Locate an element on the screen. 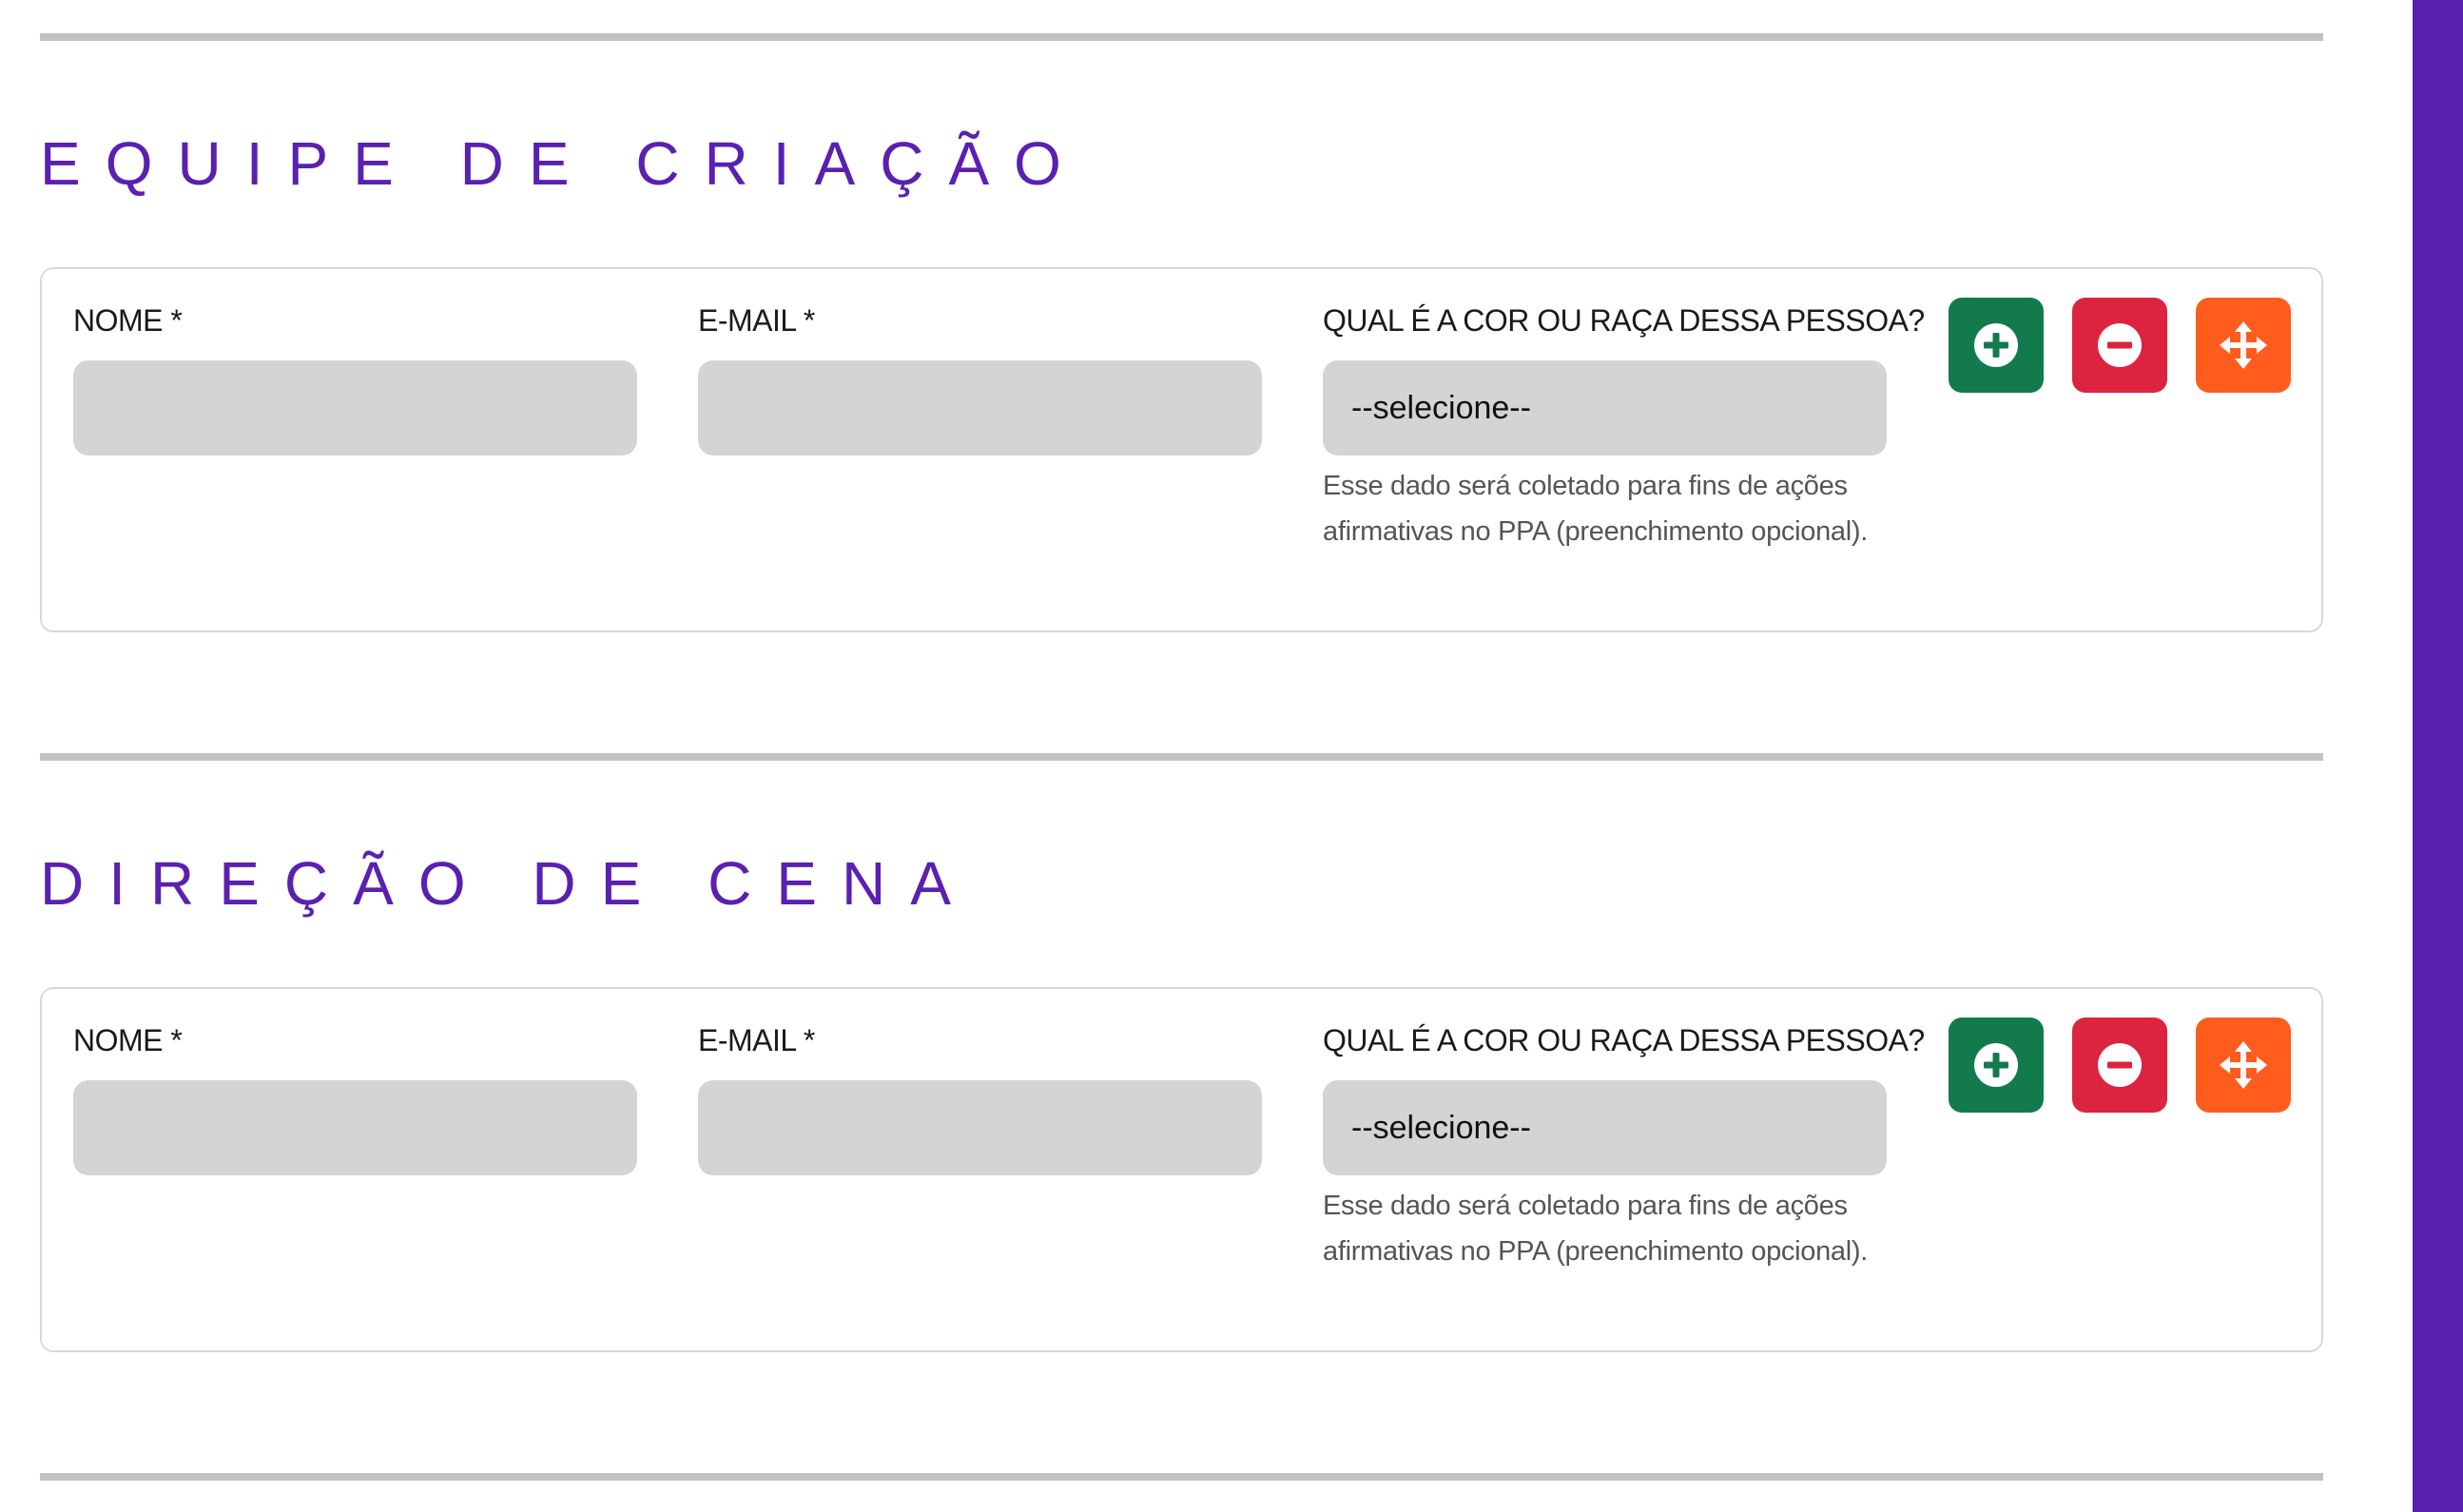 The height and width of the screenshot is (1512, 2463). section-title-equipe-de-criacao: EQUIPE DE CRIAÇÃO is located at coordinates (563, 164).